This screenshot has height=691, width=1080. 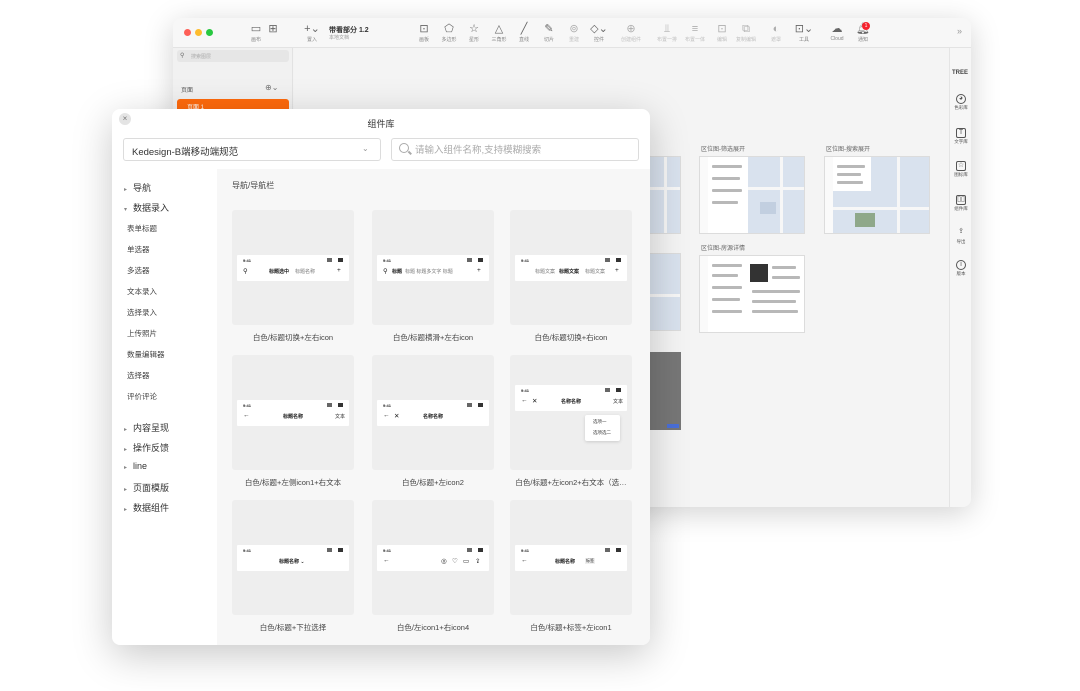 What do you see at coordinates (499, 29) in the screenshot?
I see `triangle-icon: △` at bounding box center [499, 29].